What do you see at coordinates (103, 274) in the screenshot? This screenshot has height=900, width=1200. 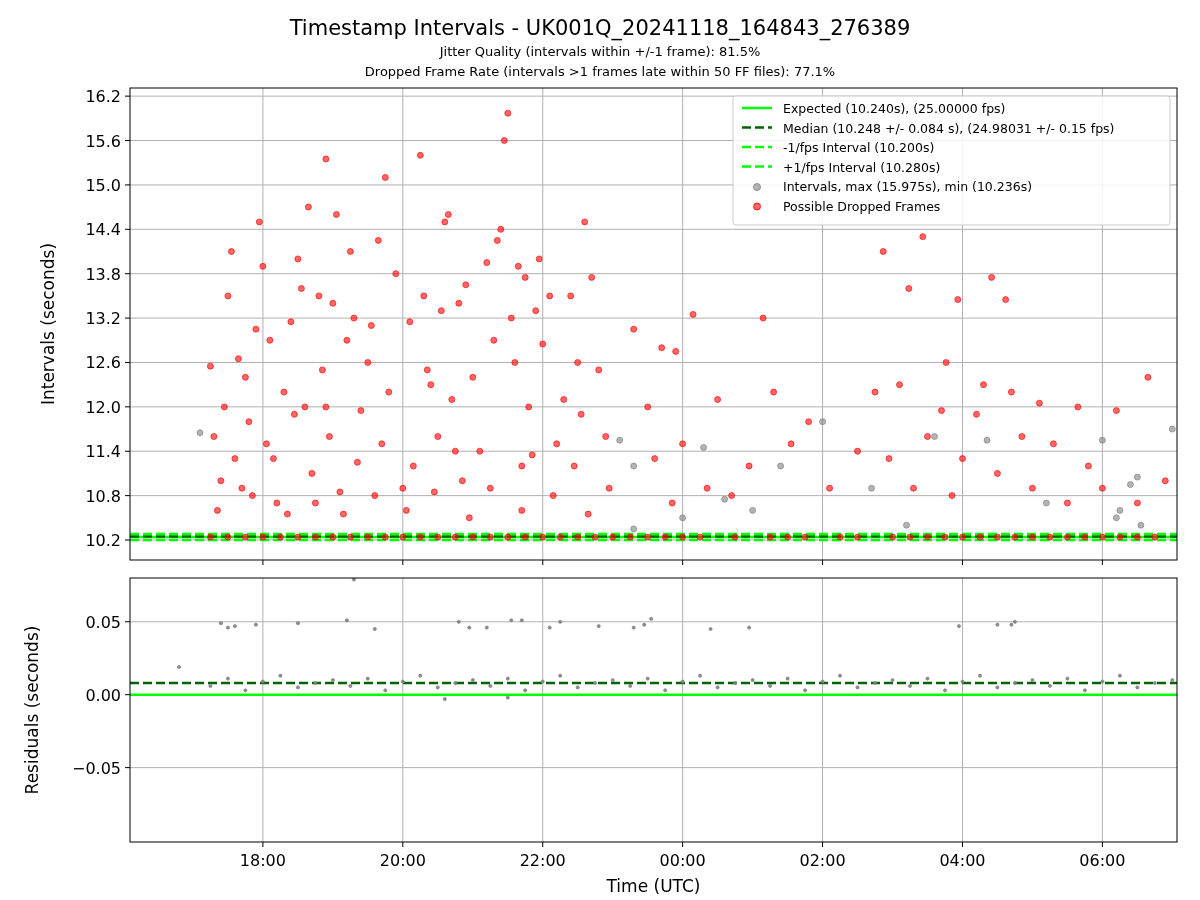 I see `tick-label: 13.8` at bounding box center [103, 274].